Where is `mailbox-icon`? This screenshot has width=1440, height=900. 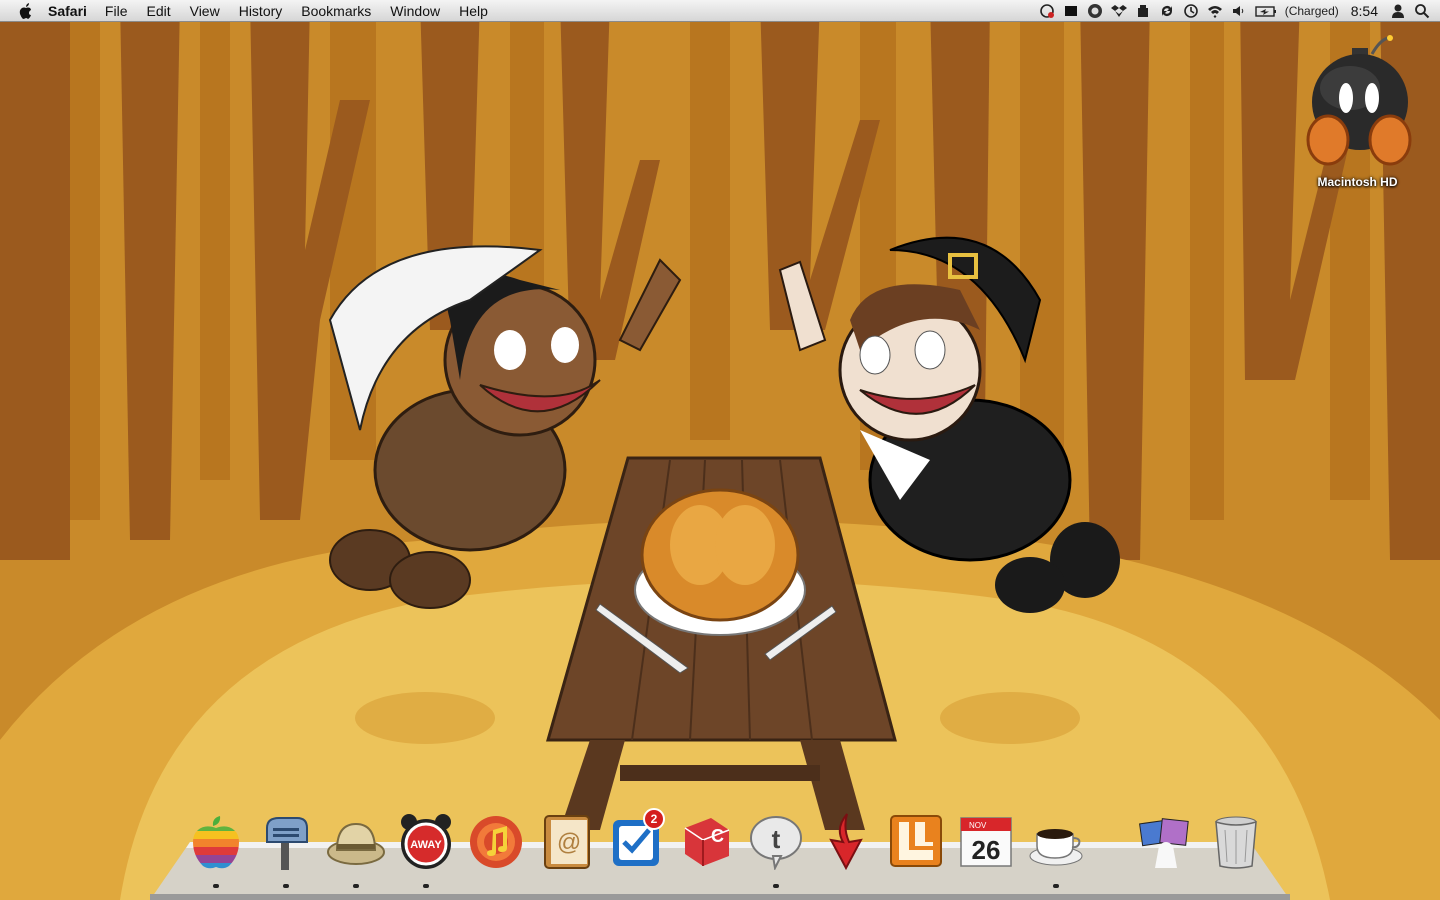 mailbox-icon is located at coordinates (287, 843).